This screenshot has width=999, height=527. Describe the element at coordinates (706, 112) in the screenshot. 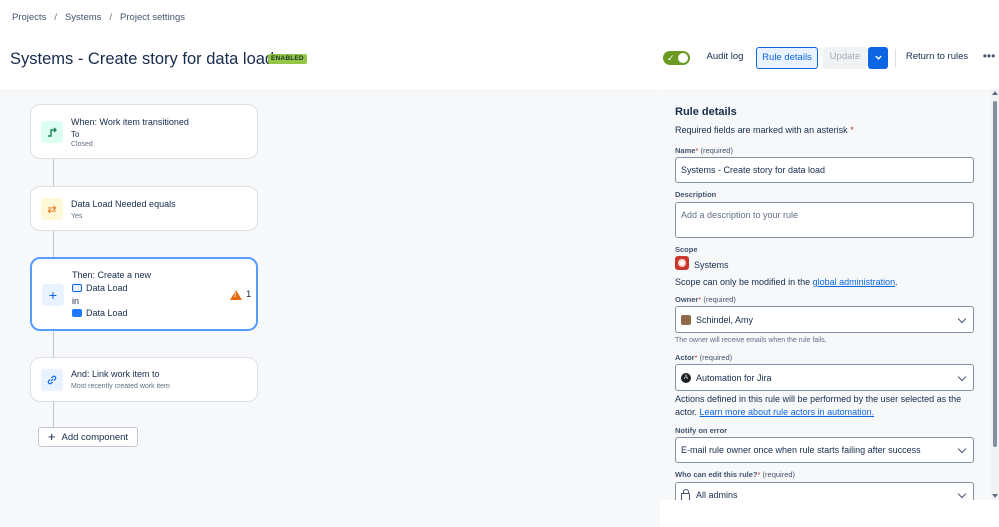

I see `panel-title: Rule details` at that location.